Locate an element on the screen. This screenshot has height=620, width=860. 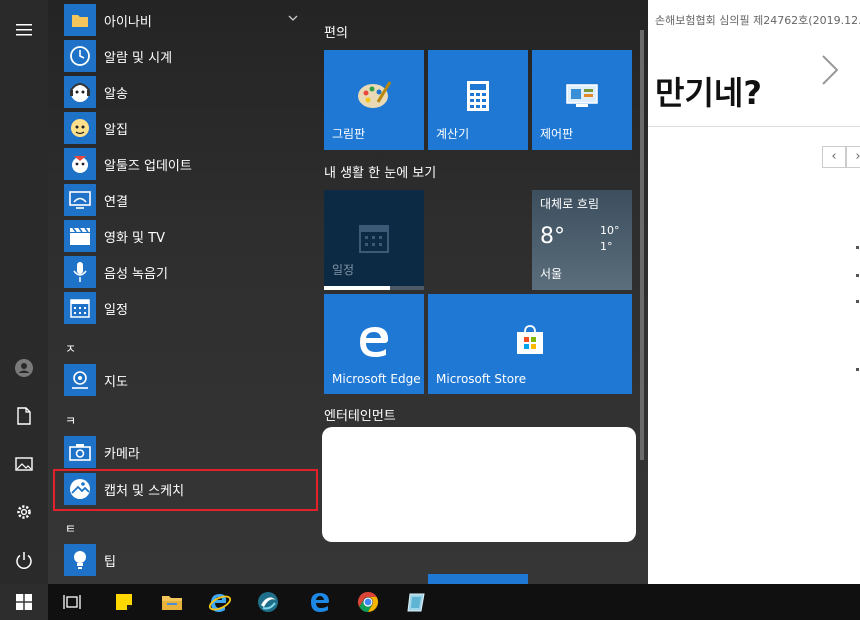
tiles-scrollbar is located at coordinates (642, 245).